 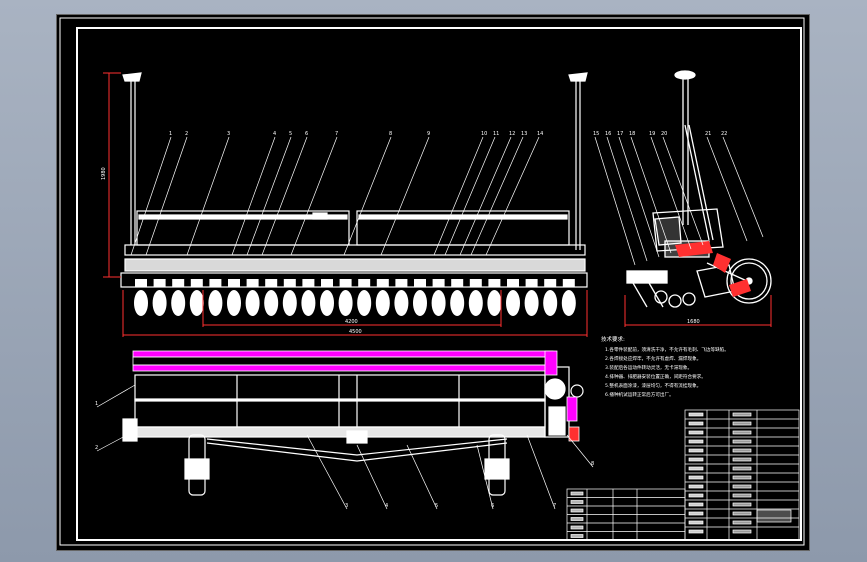 I want to click on top-view-callouts: 1 2 3 4 5 6 7 8, so click(x=344, y=447).